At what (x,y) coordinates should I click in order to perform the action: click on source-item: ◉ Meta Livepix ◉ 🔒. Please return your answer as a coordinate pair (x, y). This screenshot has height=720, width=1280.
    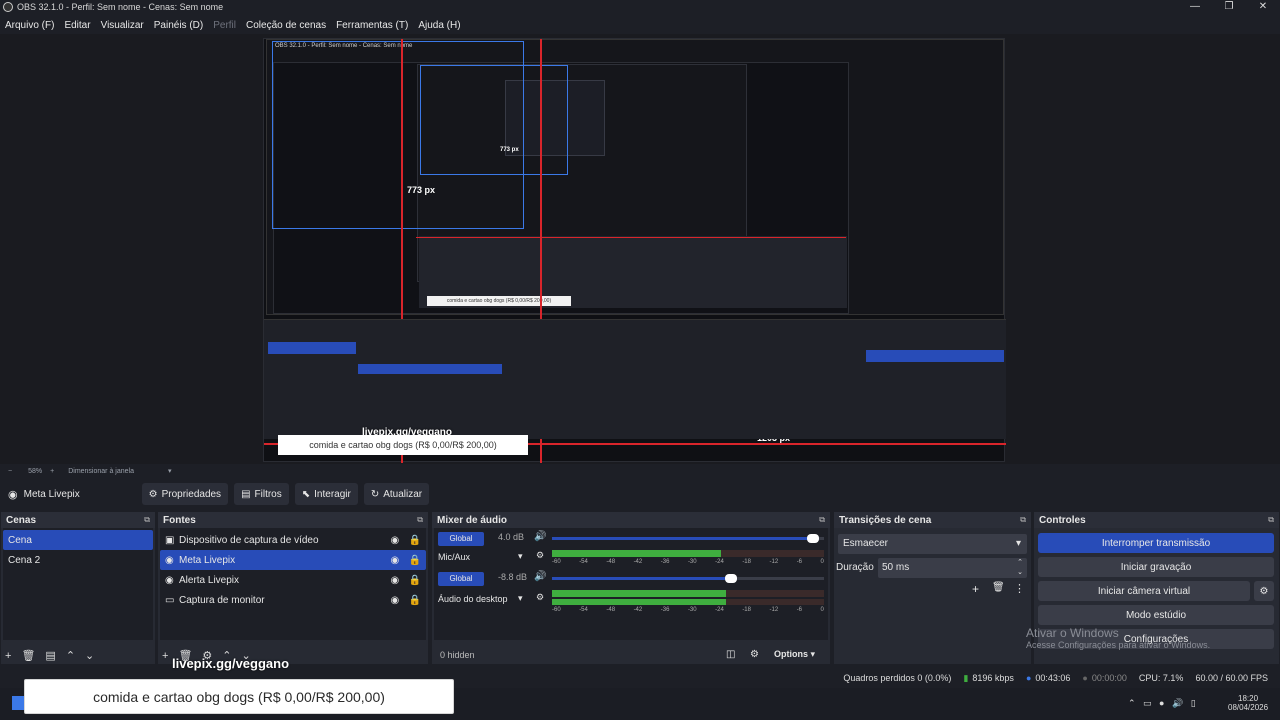
    Looking at the image, I should click on (293, 560).